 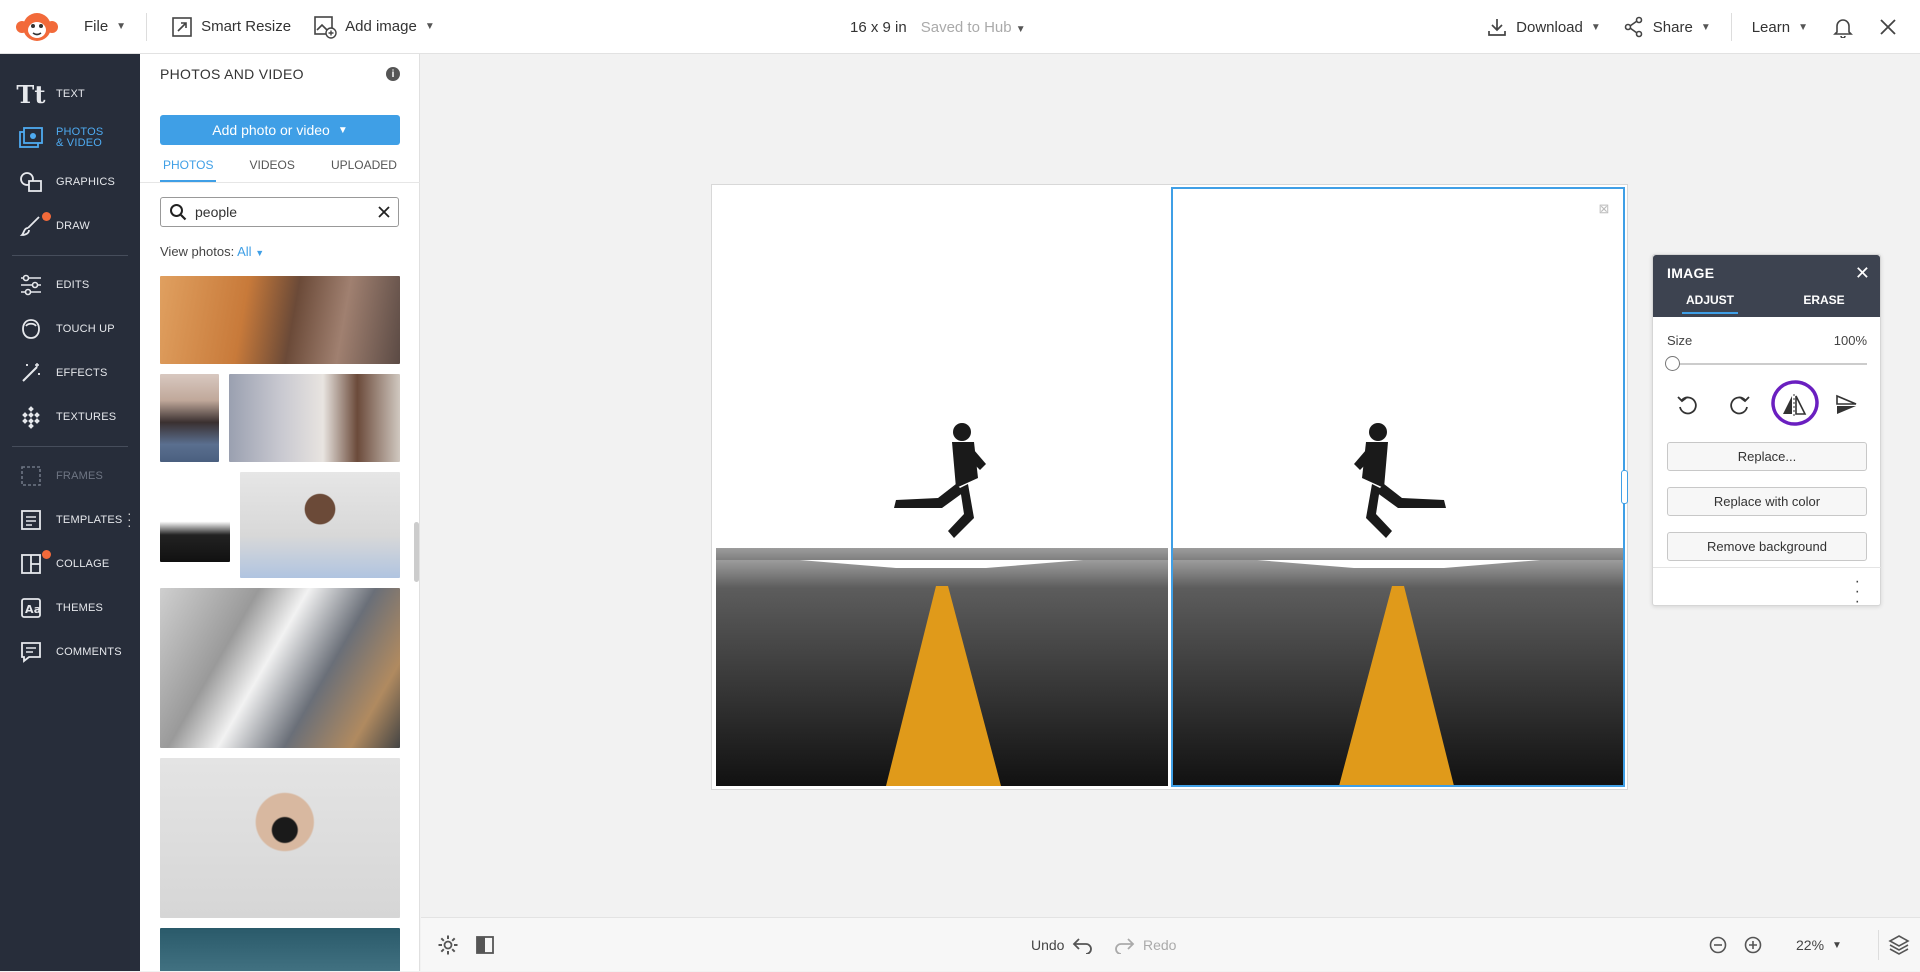 What do you see at coordinates (188, 170) in the screenshot?
I see `tab-photos: PHOTOS` at bounding box center [188, 170].